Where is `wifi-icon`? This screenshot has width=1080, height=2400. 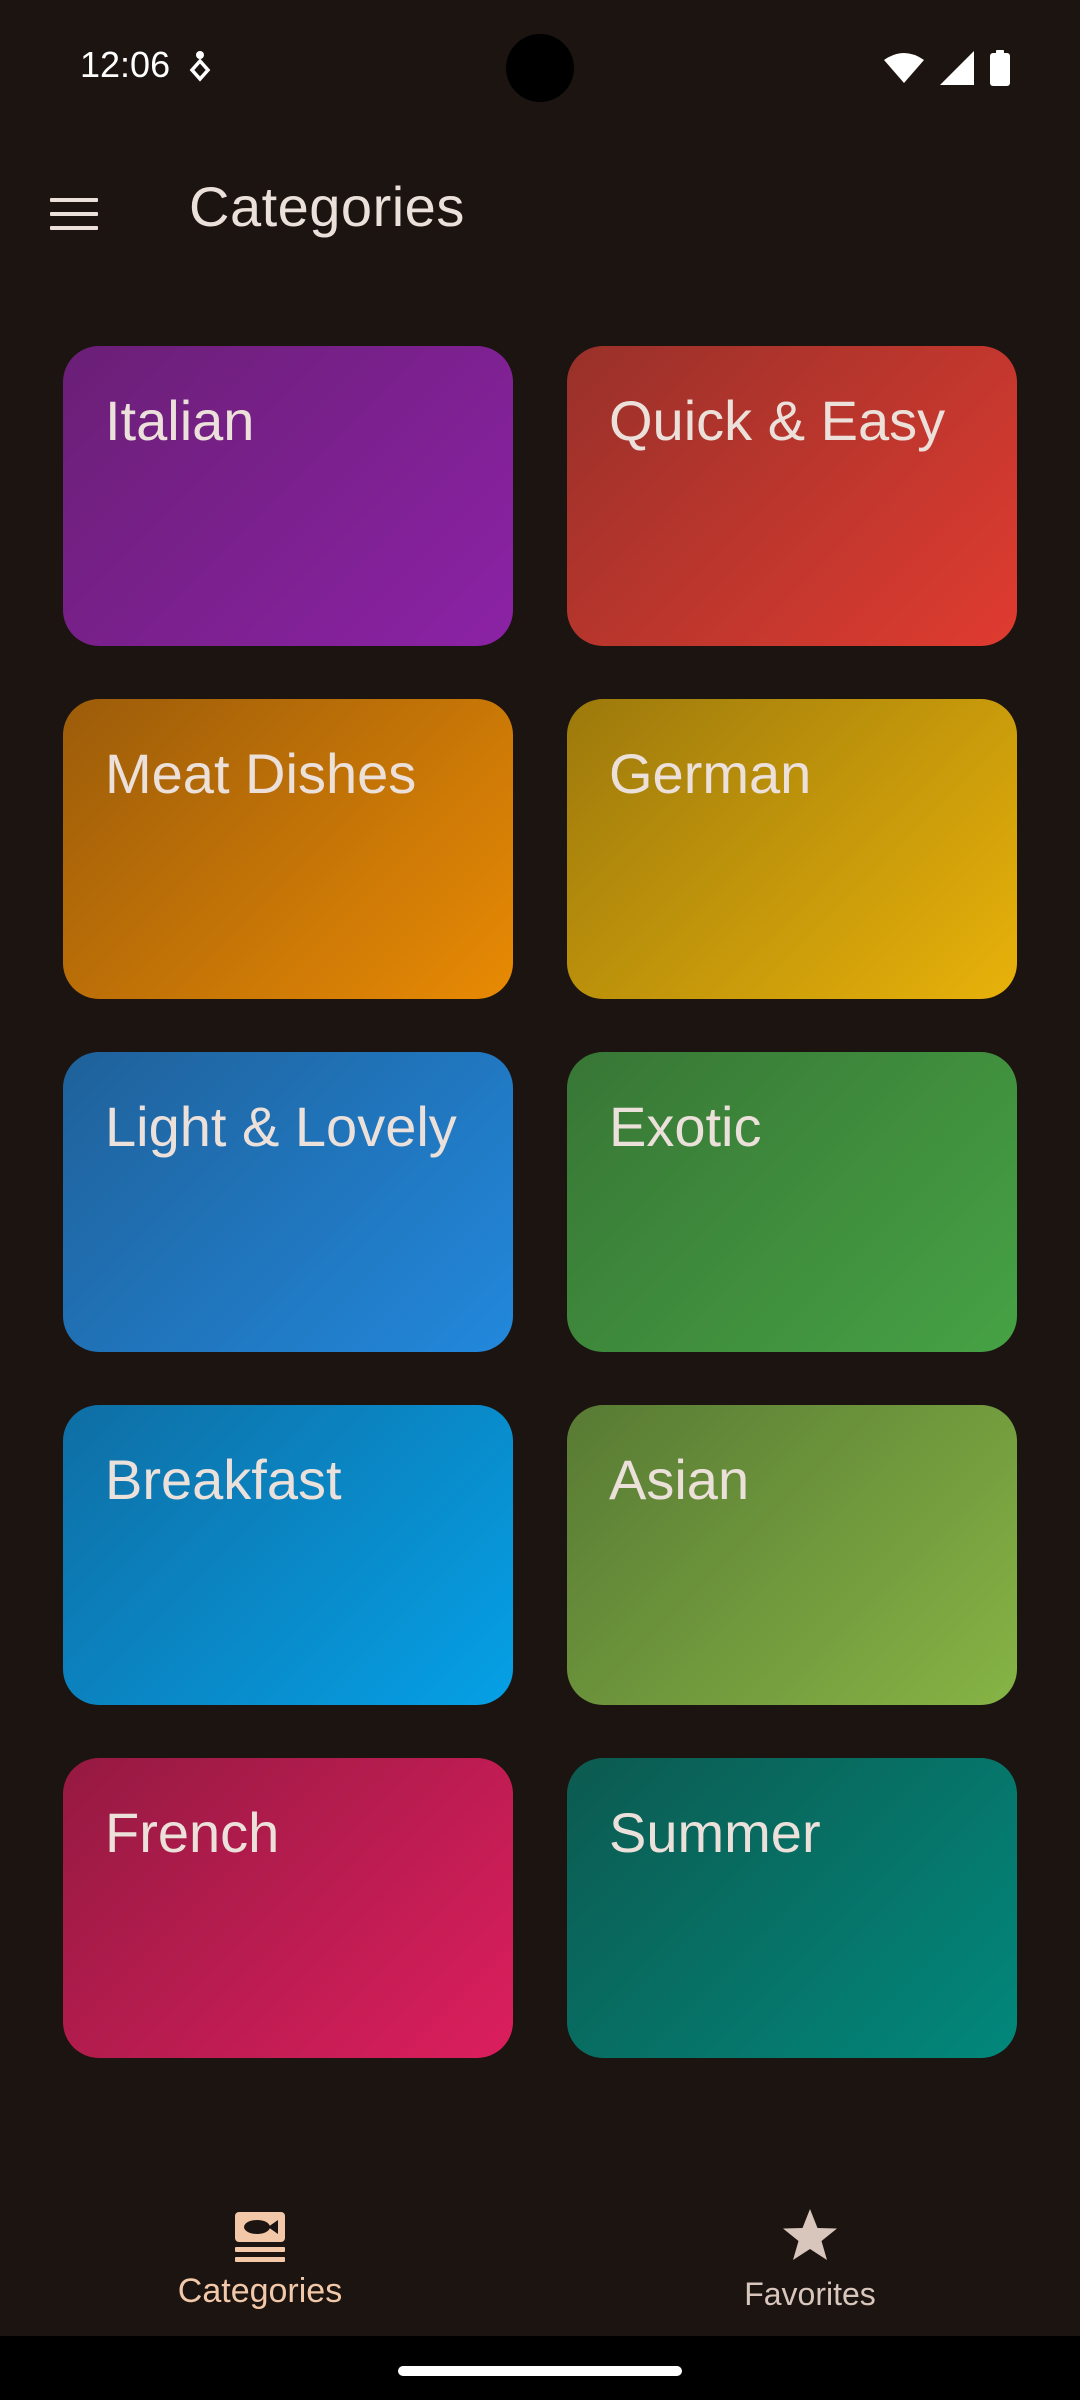
wifi-icon is located at coordinates (904, 68).